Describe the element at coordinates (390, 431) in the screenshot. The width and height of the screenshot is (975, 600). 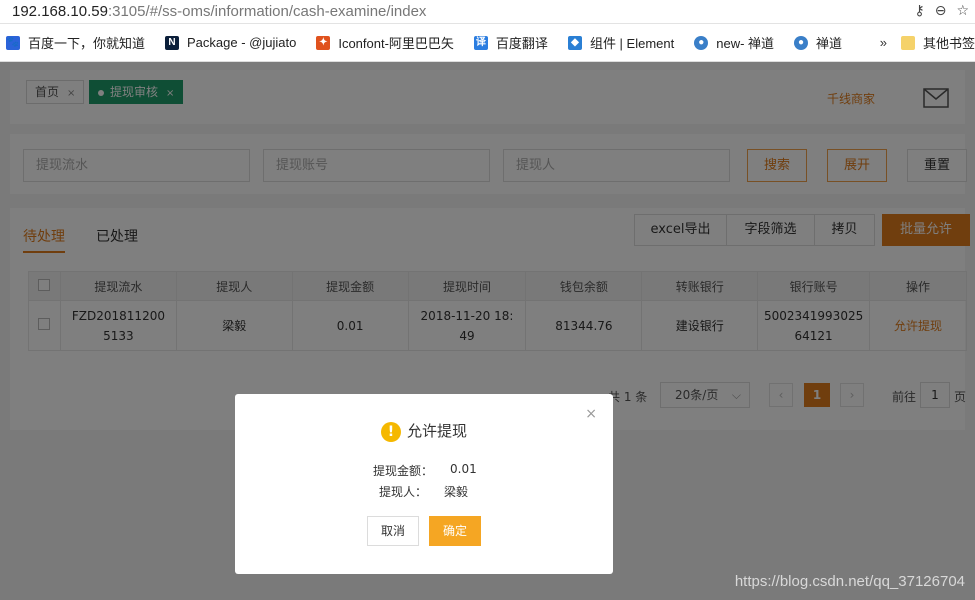
I see `warning-icon: !` at that location.